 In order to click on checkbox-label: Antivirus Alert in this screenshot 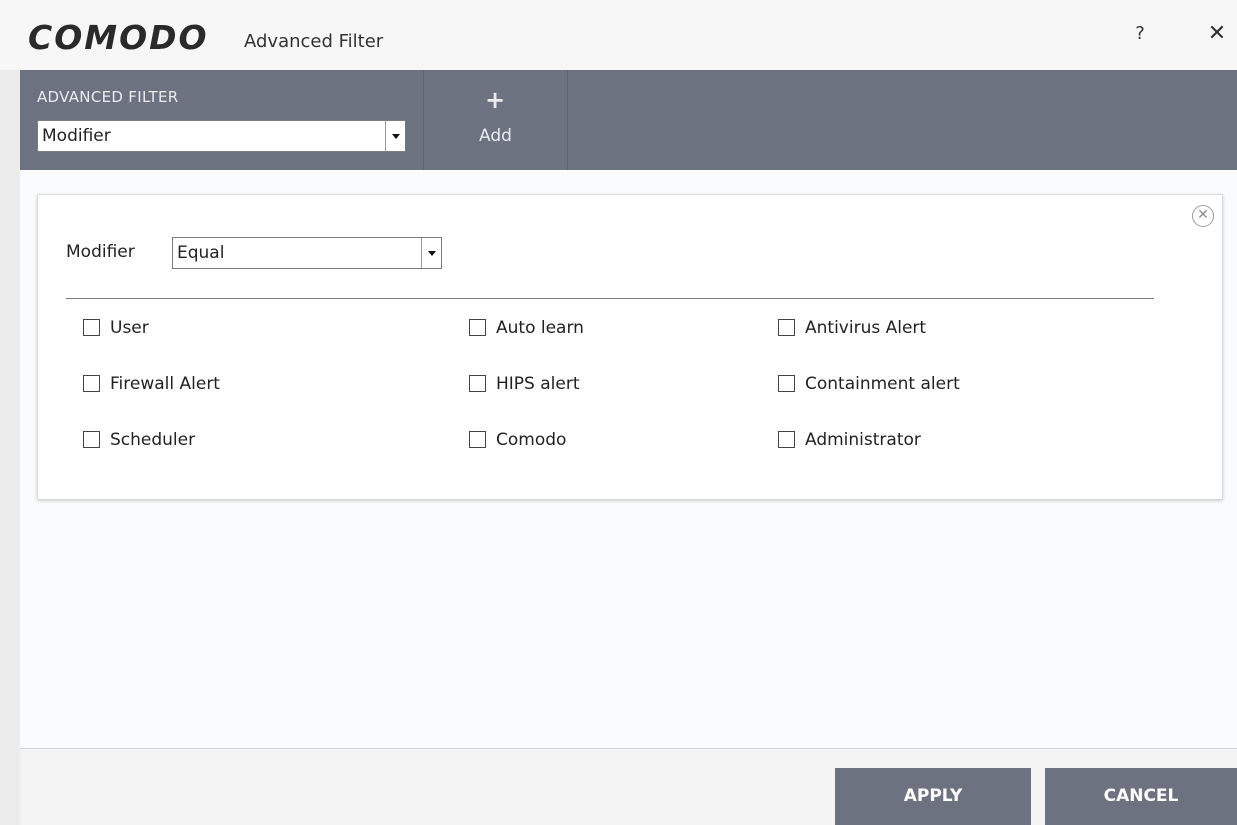, I will do `click(866, 328)`.